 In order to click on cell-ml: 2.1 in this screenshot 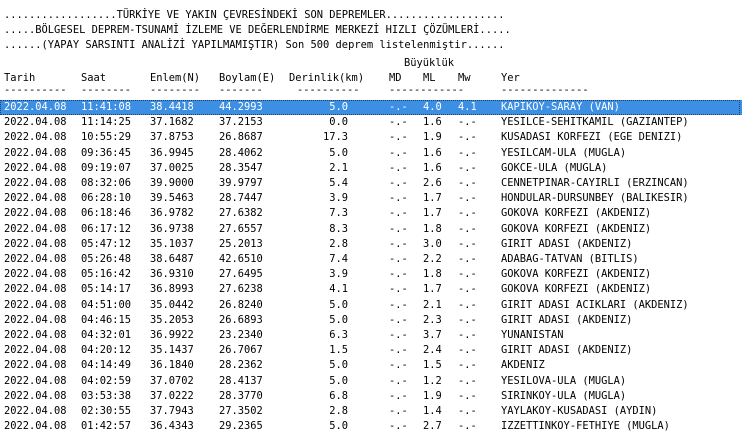, I will do `click(432, 304)`.